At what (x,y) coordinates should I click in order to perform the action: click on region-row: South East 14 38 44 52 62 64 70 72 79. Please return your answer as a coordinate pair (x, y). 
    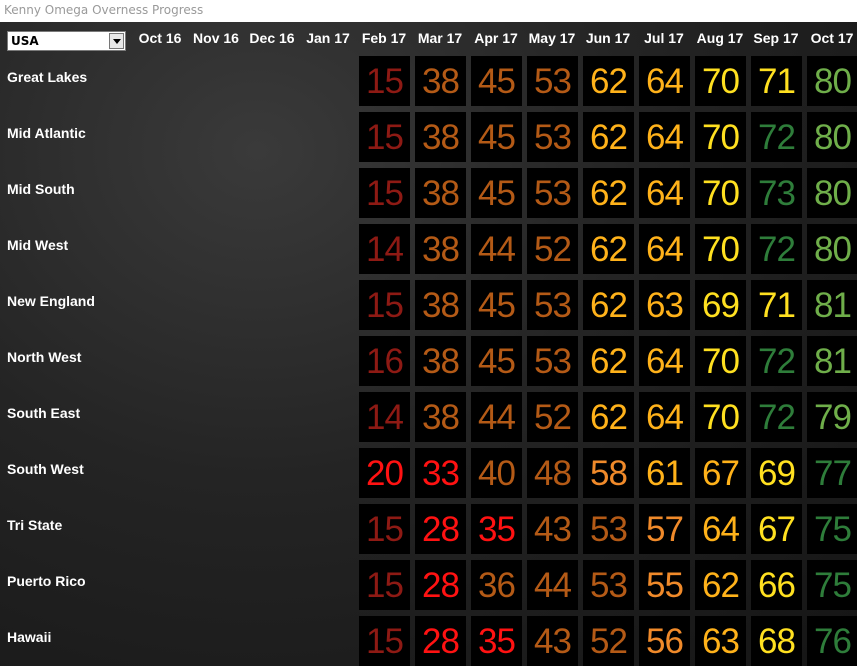
    Looking at the image, I should click on (428, 420).